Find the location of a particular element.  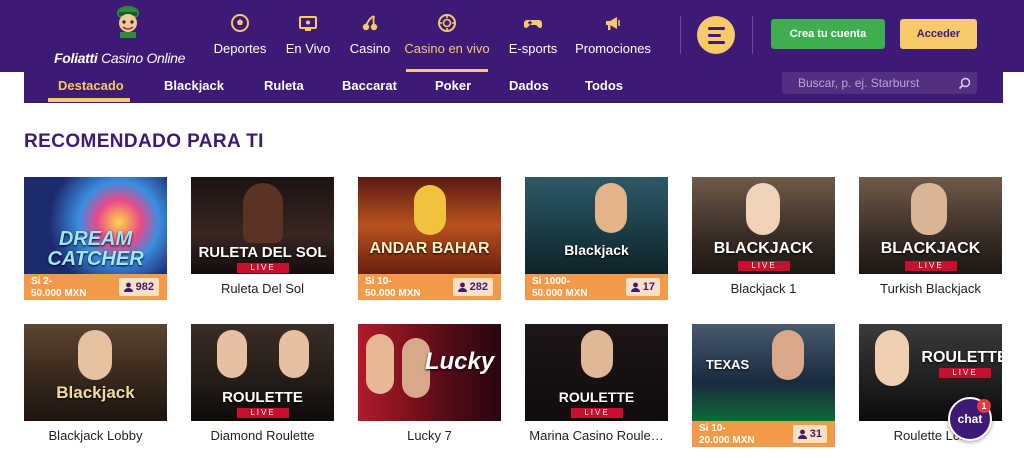

game-card: Blackjack Si 1000- 50.000 MXN 17 is located at coordinates (596, 238).